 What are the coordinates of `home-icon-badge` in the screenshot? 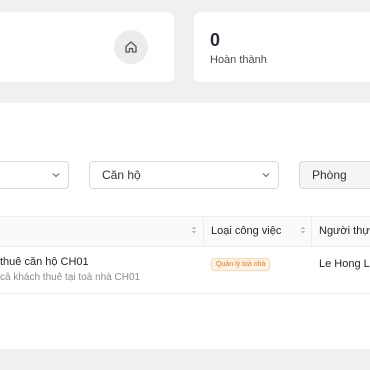 It's located at (131, 47).